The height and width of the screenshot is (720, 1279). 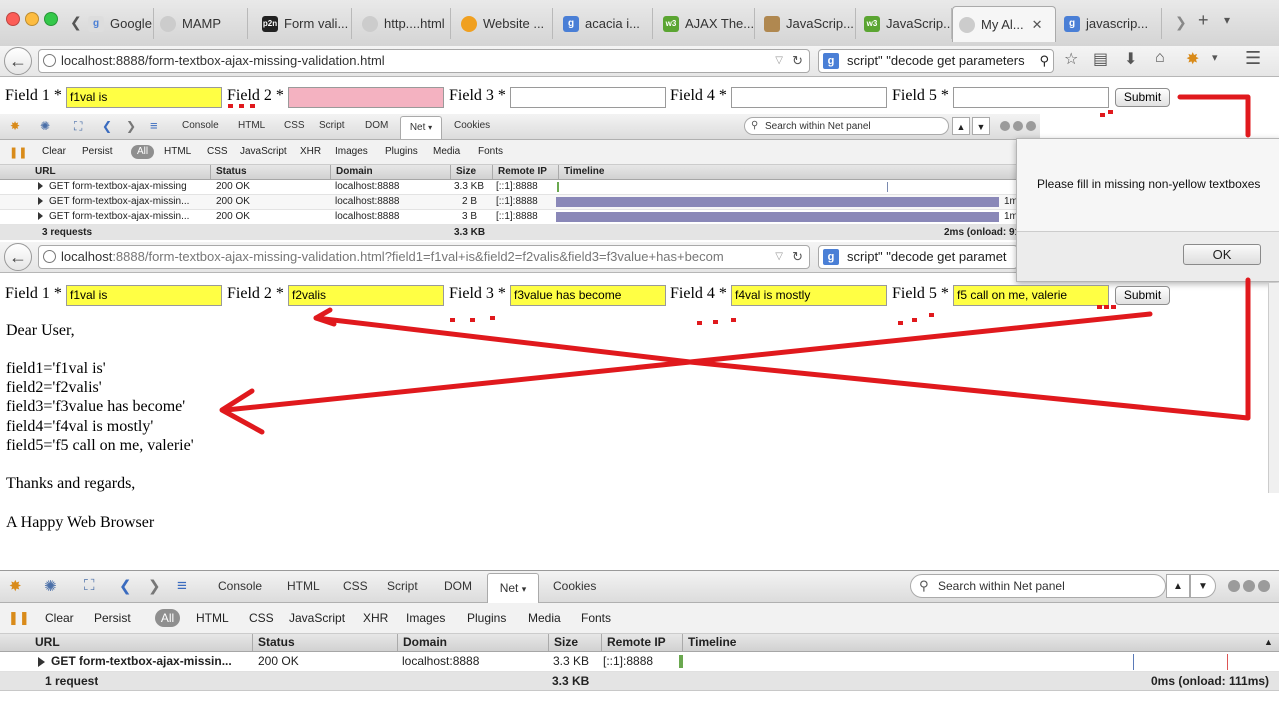 I want to click on filter-xhr: XHR, so click(x=310, y=151).